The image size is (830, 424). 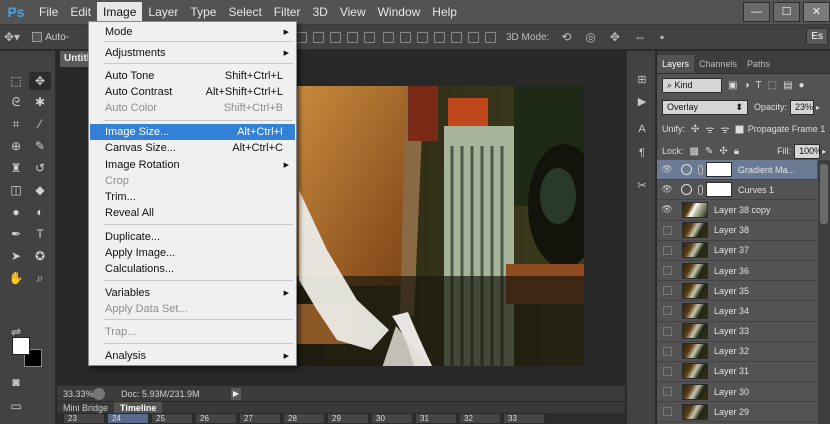 What do you see at coordinates (99, 393) in the screenshot?
I see `status-info-icon` at bounding box center [99, 393].